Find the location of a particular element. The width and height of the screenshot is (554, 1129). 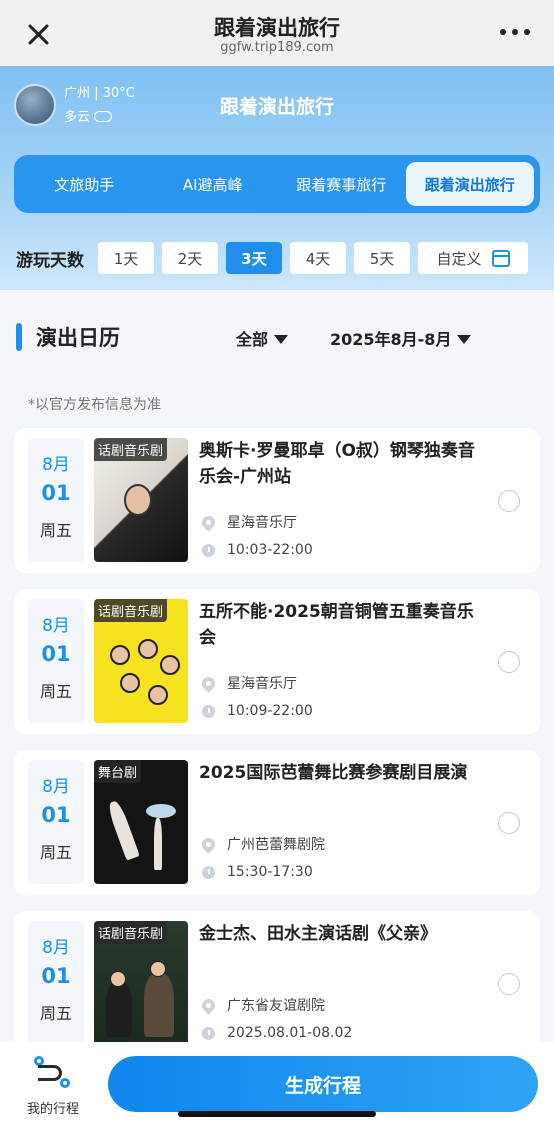

more-icon is located at coordinates (515, 32).